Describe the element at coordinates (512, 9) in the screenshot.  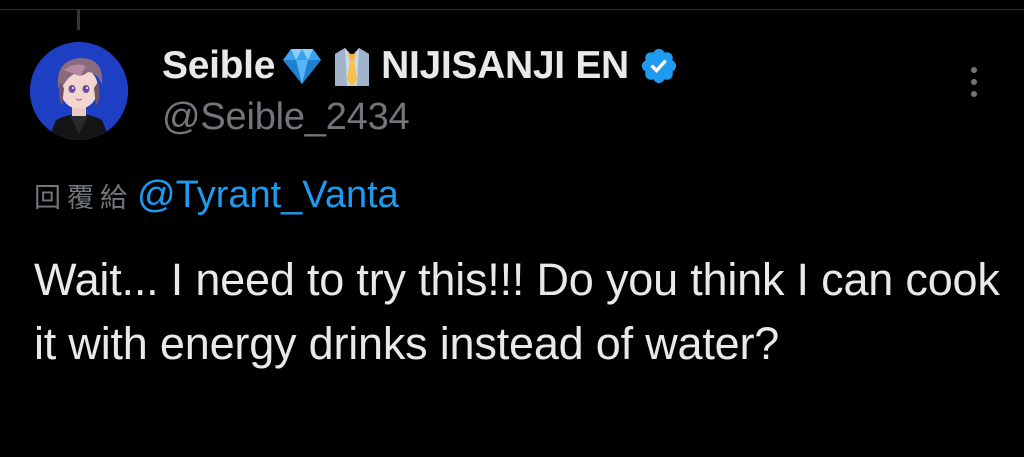
I see `top-divider` at that location.